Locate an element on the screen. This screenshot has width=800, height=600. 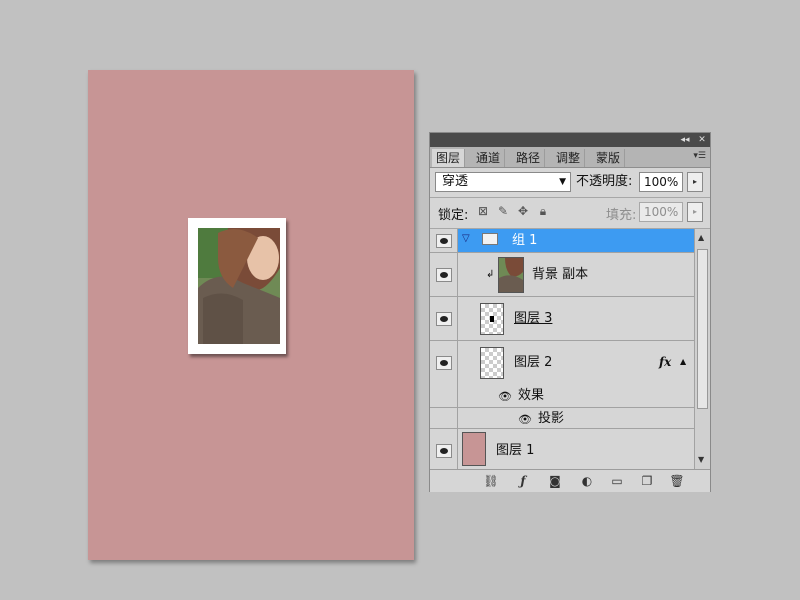
lock-label: 锁定: is located at coordinates (453, 215).